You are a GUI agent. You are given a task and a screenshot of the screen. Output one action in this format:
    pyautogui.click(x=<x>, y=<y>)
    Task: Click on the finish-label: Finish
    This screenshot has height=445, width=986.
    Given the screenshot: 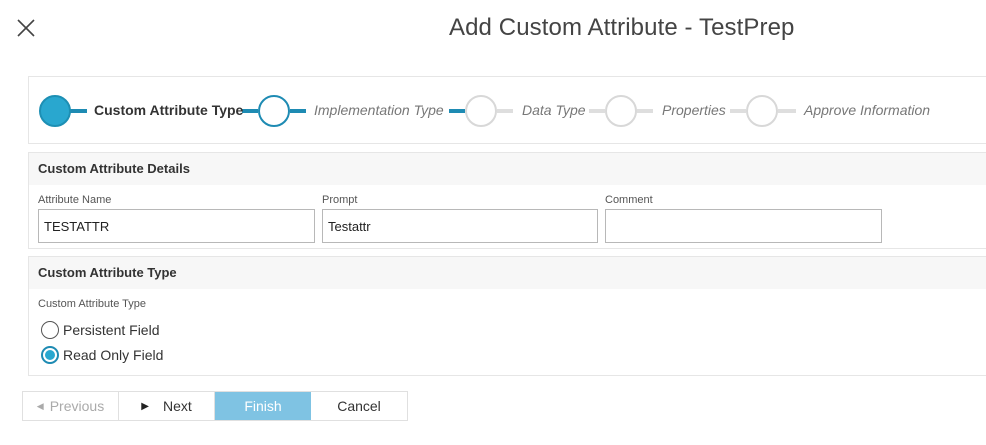 What is the action you would take?
    pyautogui.click(x=263, y=406)
    